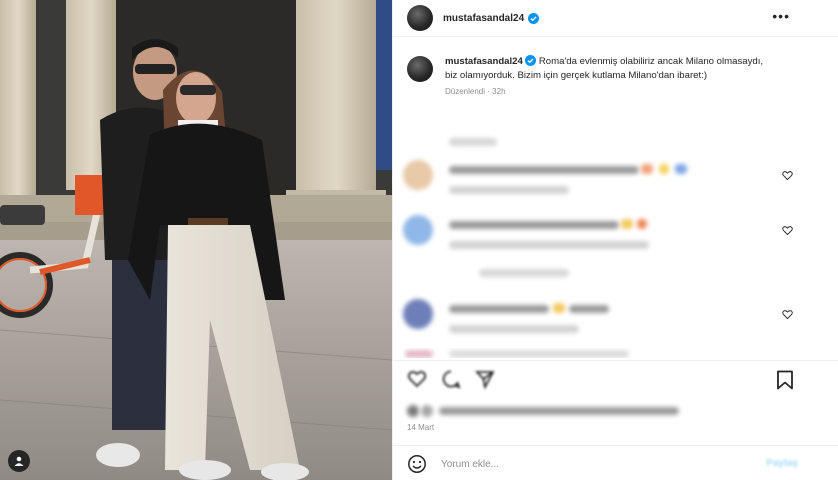 Image resolution: width=838 pixels, height=480 pixels. What do you see at coordinates (615, 18) in the screenshot?
I see `post-header: mustafasandal24 •••` at bounding box center [615, 18].